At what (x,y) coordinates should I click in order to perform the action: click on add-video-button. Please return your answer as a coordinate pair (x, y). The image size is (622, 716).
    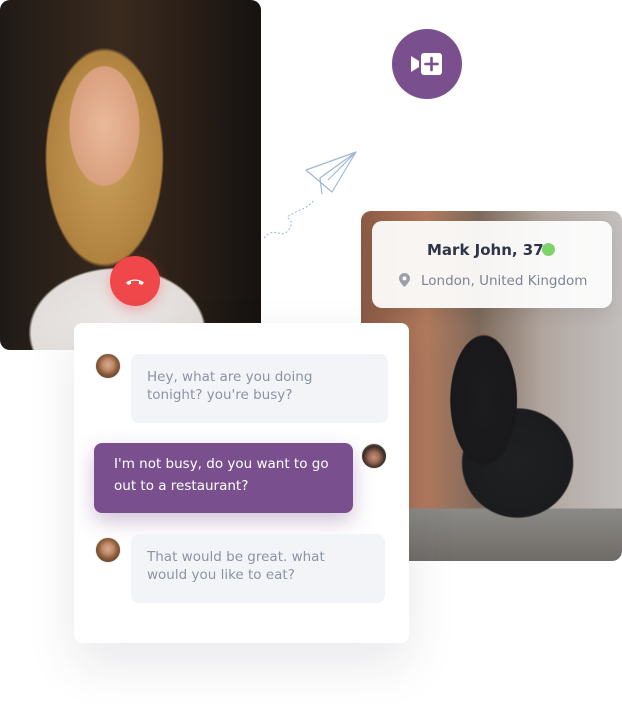
    Looking at the image, I should click on (427, 64).